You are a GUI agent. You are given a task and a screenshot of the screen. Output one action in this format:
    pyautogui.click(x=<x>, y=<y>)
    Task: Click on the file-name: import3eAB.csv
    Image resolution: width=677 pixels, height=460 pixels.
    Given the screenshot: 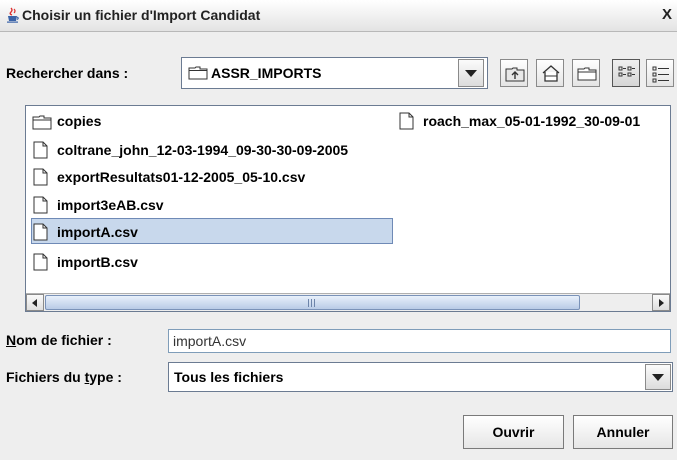 What is the action you would take?
    pyautogui.click(x=110, y=205)
    